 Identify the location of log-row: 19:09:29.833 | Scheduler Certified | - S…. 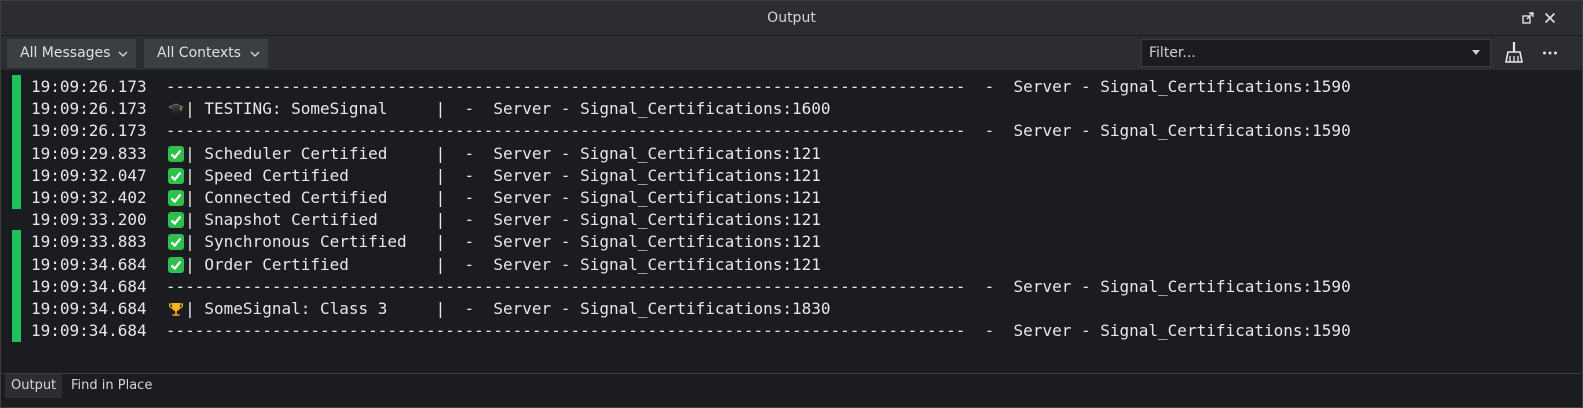
(781, 153).